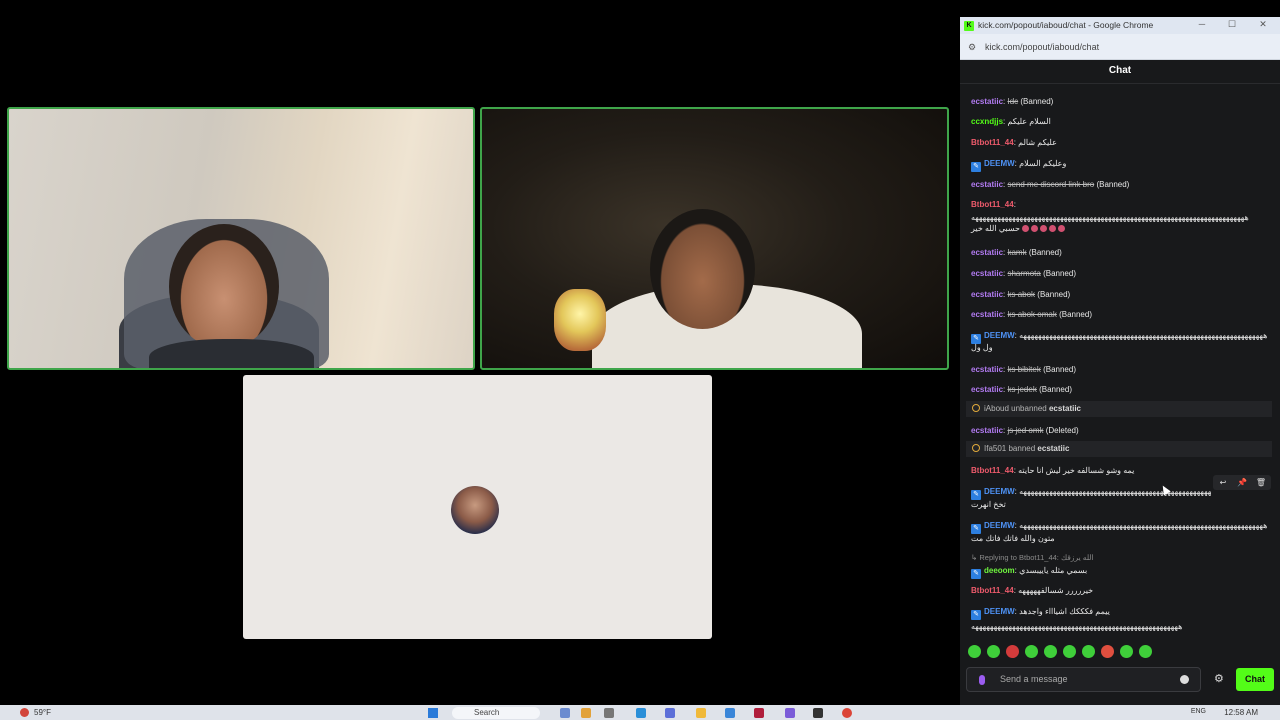  Describe the element at coordinates (24, 712) in the screenshot. I see `weather-icon` at that location.